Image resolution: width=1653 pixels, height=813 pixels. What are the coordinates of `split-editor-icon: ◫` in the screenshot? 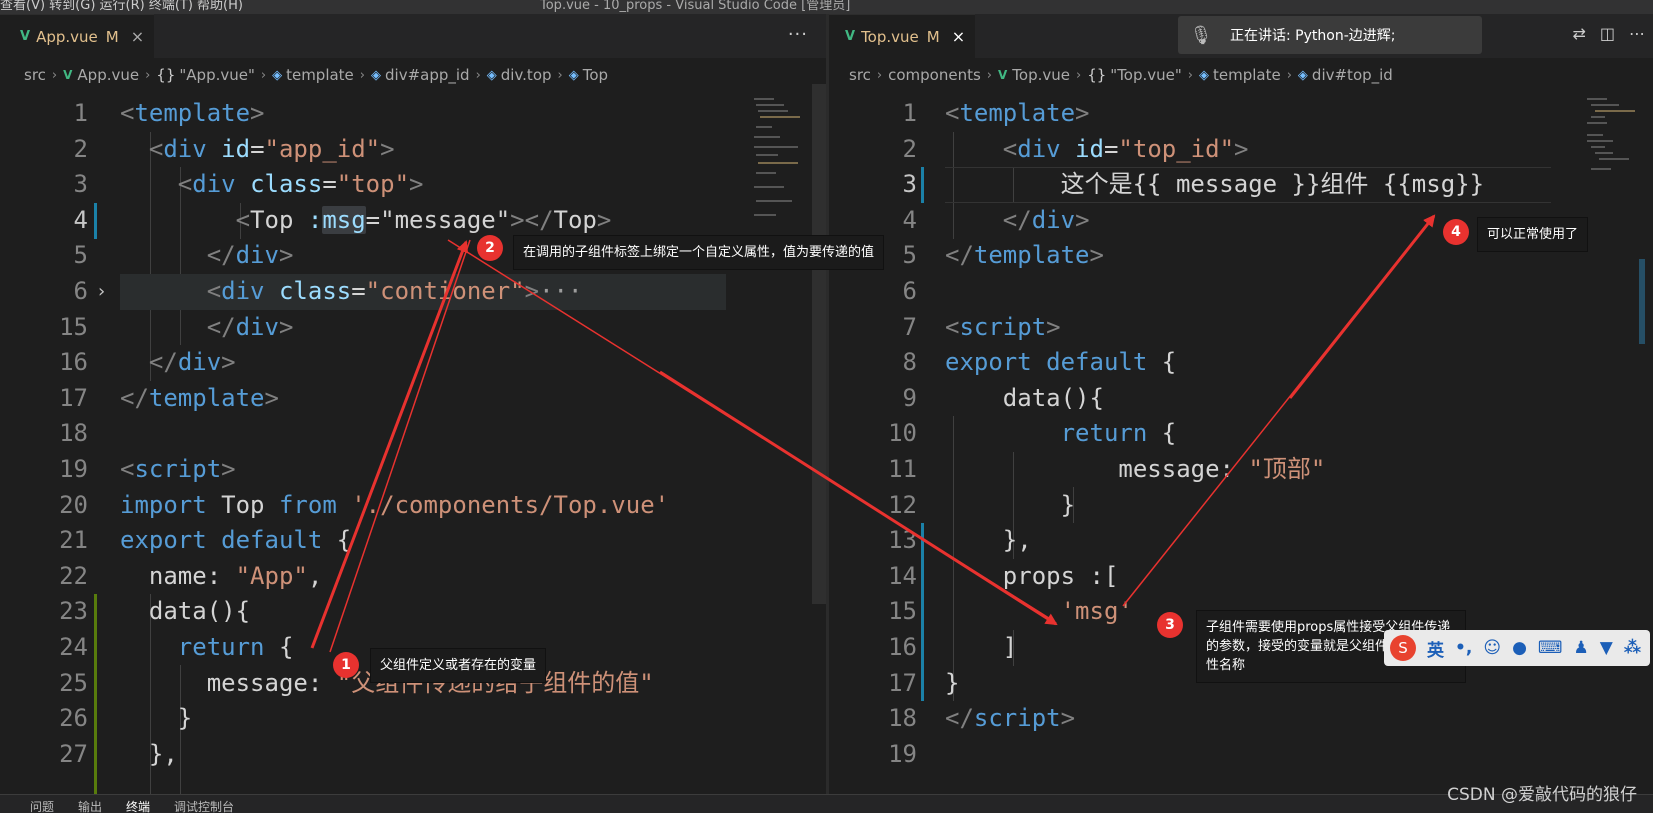 It's located at (1607, 33).